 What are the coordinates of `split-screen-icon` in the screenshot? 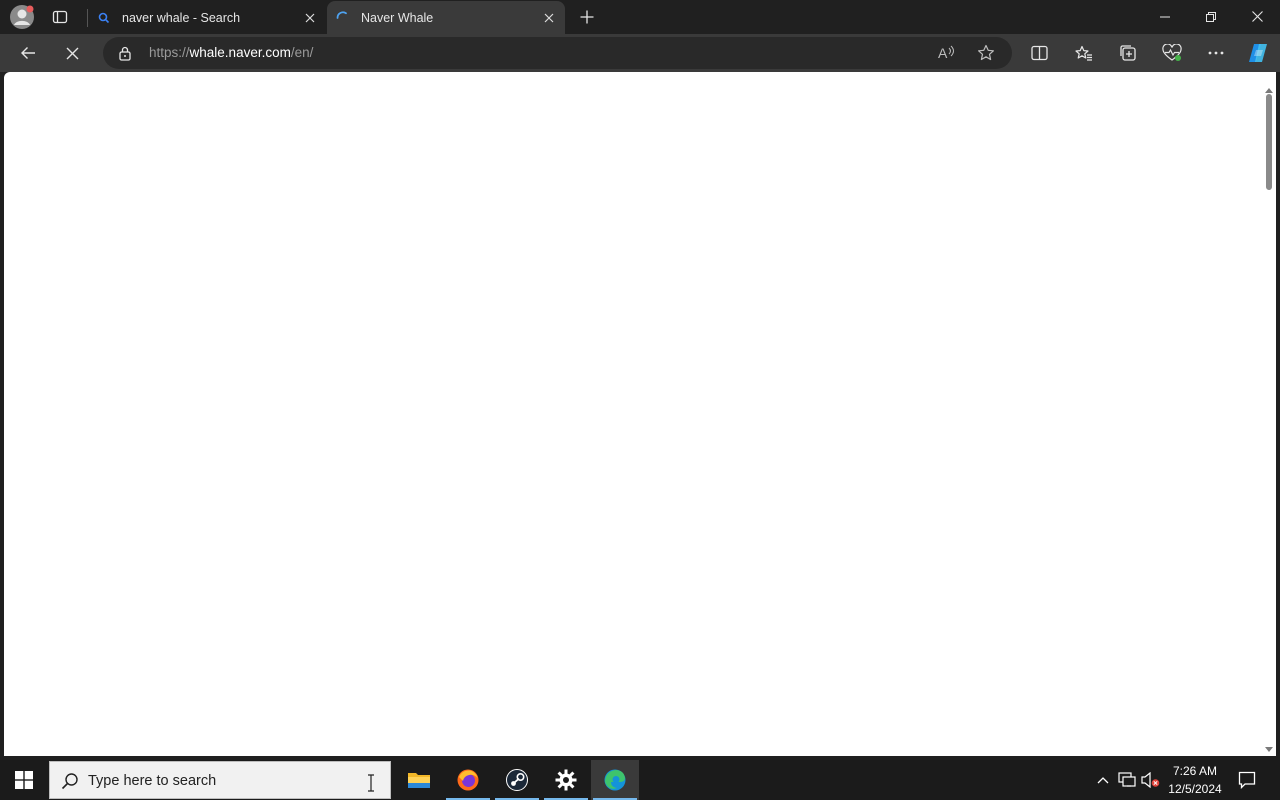 It's located at (1039, 53).